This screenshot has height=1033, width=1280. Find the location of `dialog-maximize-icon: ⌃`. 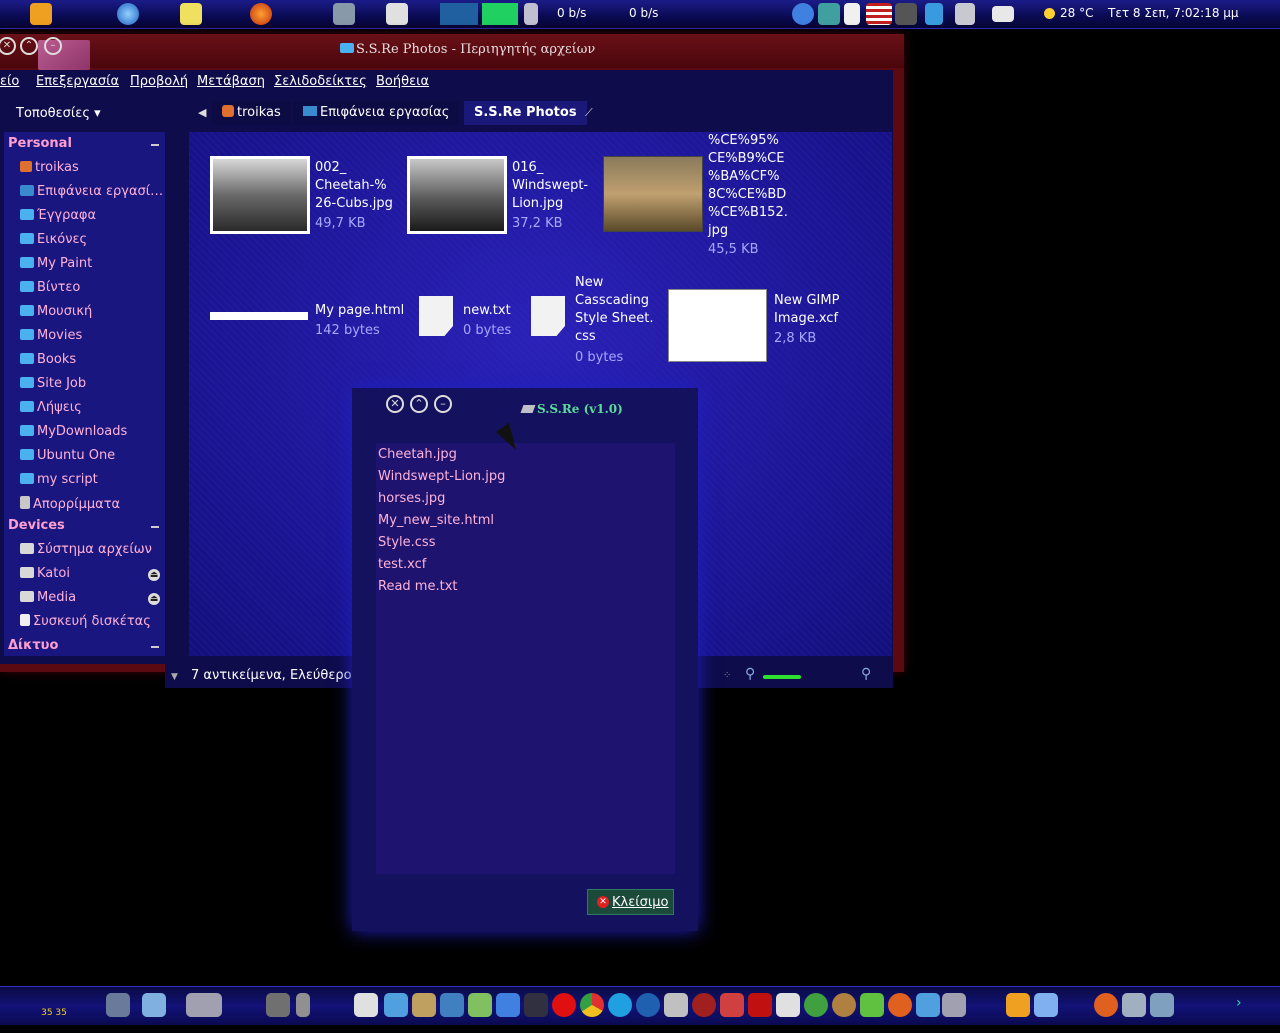

dialog-maximize-icon: ⌃ is located at coordinates (419, 404).